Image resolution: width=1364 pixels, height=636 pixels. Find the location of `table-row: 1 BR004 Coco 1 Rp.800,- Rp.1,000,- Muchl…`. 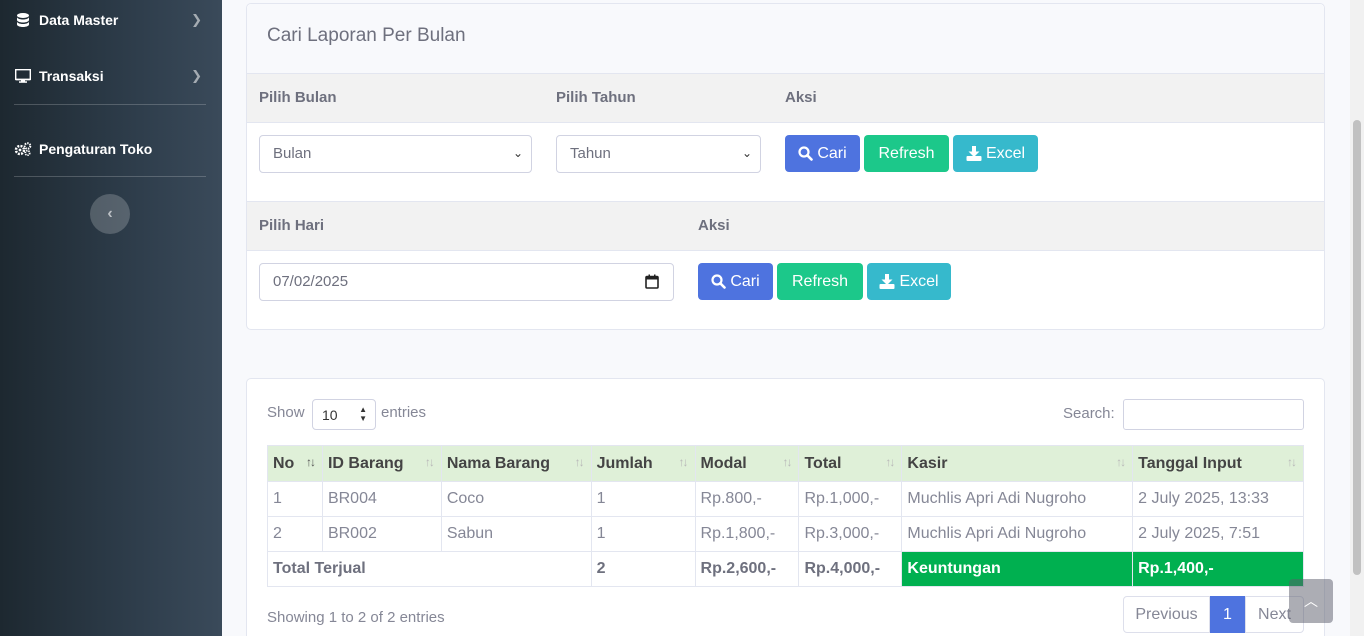

table-row: 1 BR004 Coco 1 Rp.800,- Rp.1,000,- Muchl… is located at coordinates (785, 499).